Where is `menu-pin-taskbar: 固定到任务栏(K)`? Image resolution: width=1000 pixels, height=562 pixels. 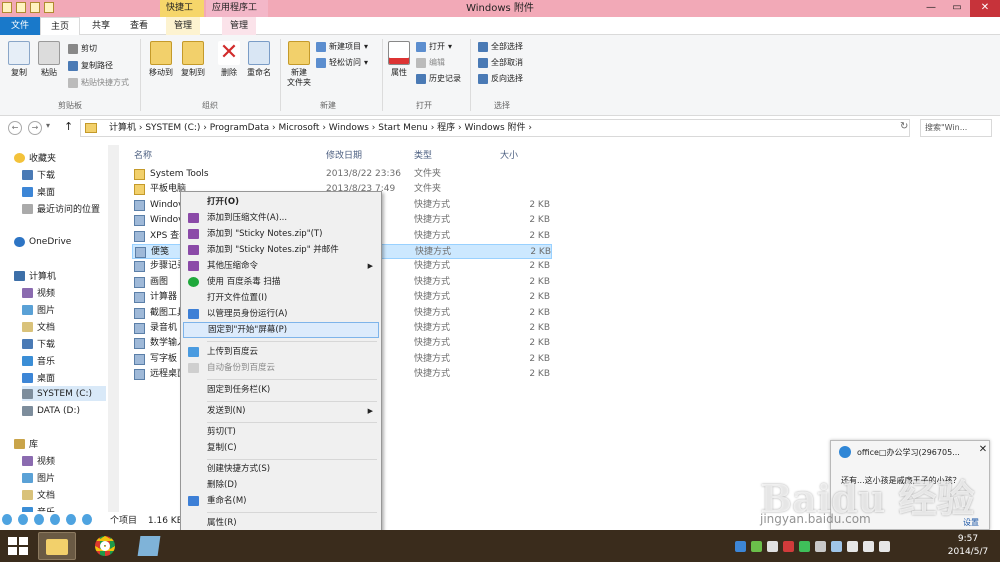
menu-pin-taskbar: 固定到任务栏(K) is located at coordinates (281, 390).